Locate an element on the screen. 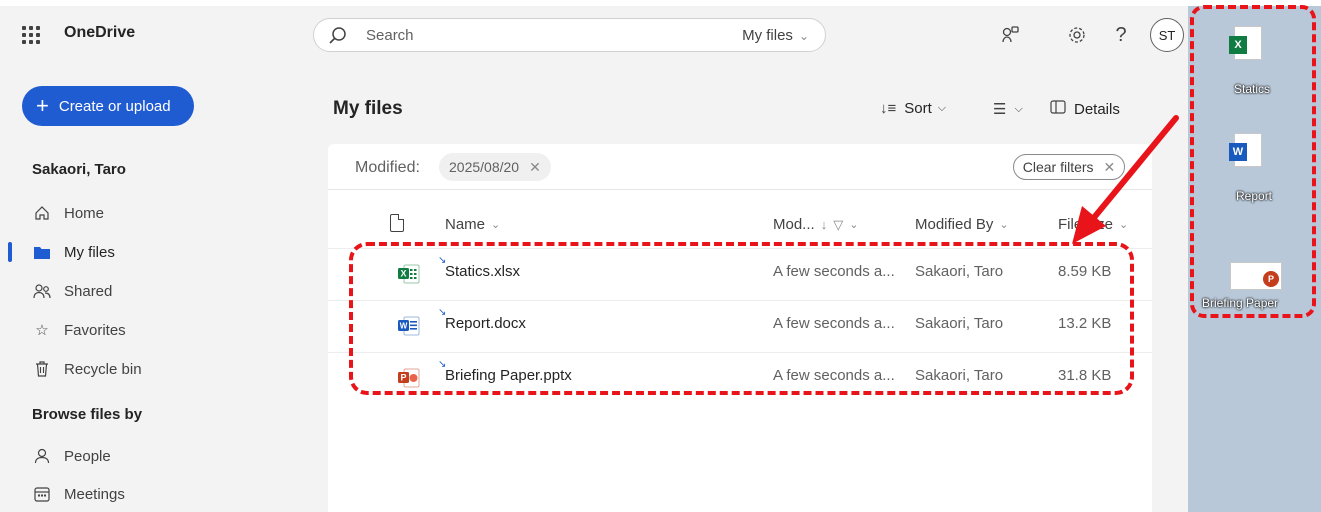 The image size is (1321, 512). filter-icon: ▽ is located at coordinates (838, 224).